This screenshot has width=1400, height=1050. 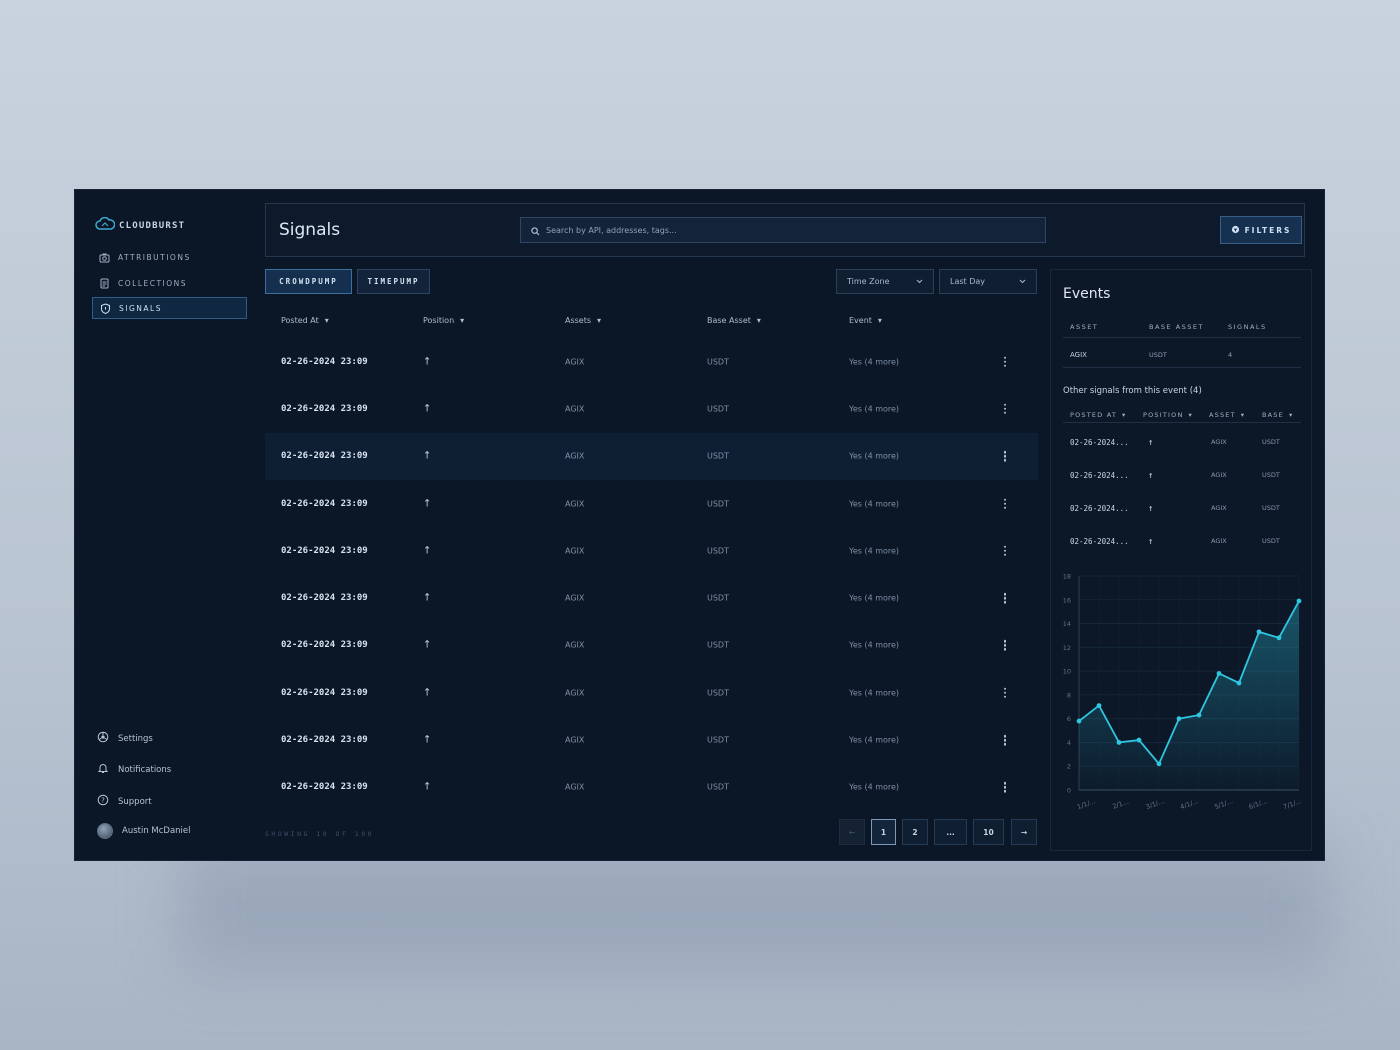 What do you see at coordinates (125, 738) in the screenshot?
I see `settings-link: Settings` at bounding box center [125, 738].